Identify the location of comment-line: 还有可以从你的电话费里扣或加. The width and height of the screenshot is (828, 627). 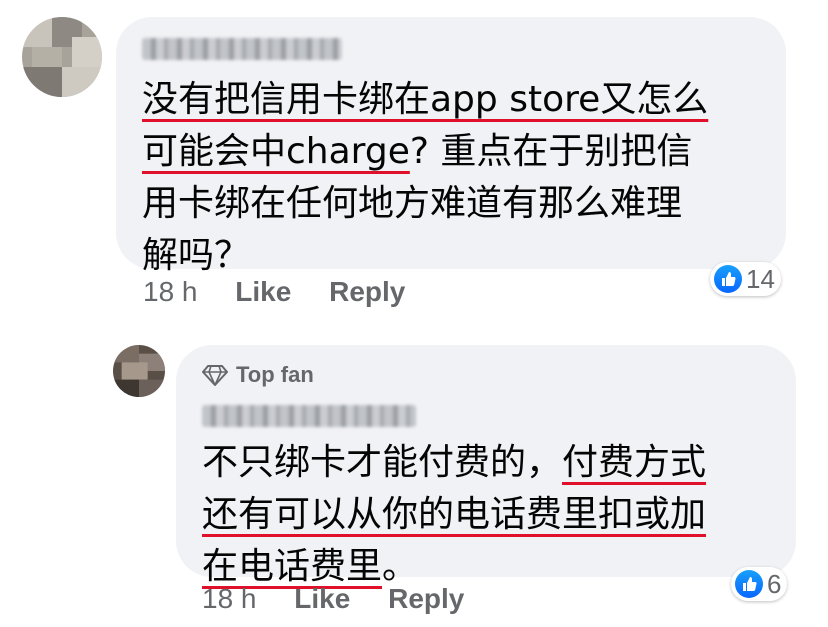
(454, 515).